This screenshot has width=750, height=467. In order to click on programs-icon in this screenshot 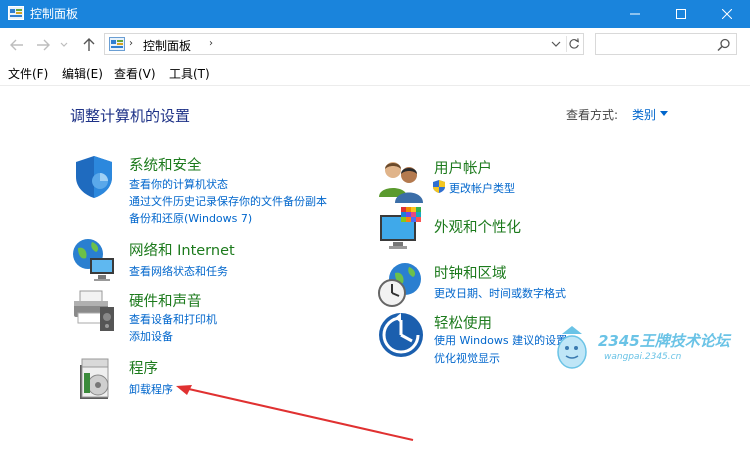, I will do `click(98, 379)`.